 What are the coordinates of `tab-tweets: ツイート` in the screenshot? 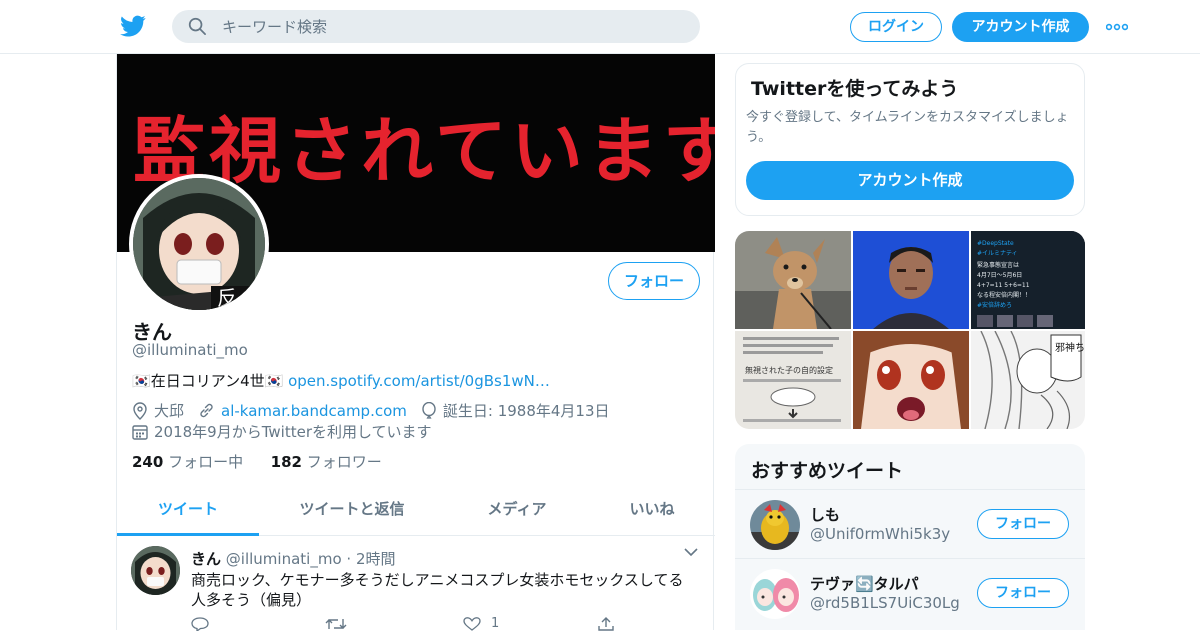 It's located at (188, 514).